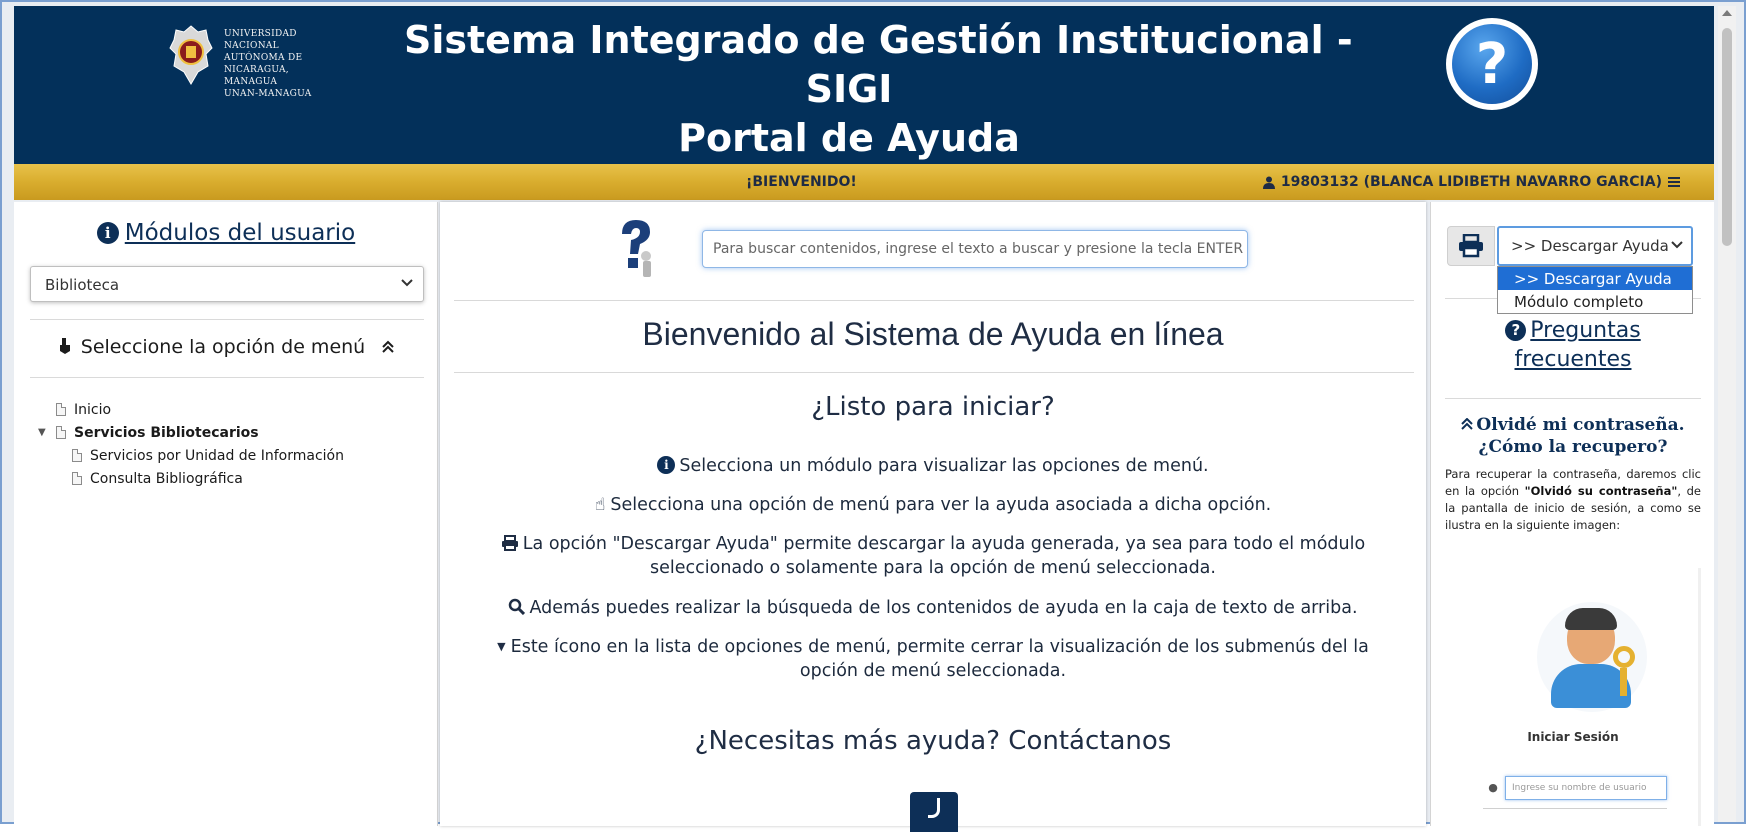 This screenshot has width=1746, height=832. Describe the element at coordinates (217, 455) in the screenshot. I see `tree-item-label: Servicios por Unidad de Información` at that location.